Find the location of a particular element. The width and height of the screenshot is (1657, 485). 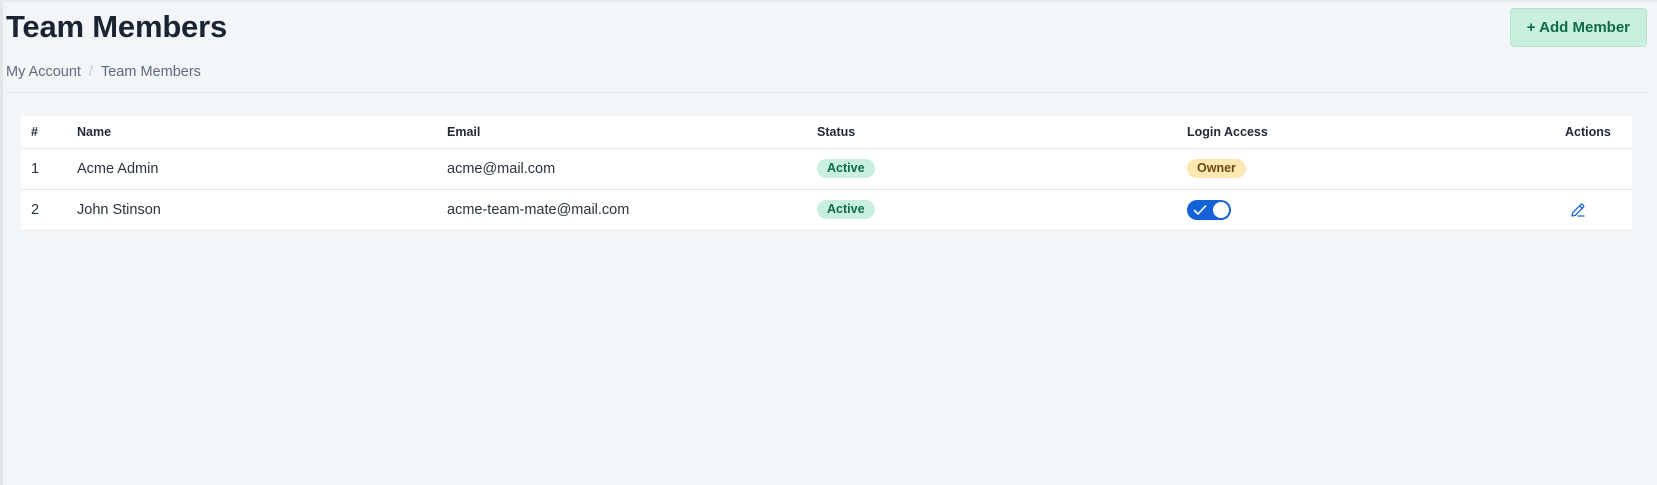

row-number: 1 is located at coordinates (44, 169).